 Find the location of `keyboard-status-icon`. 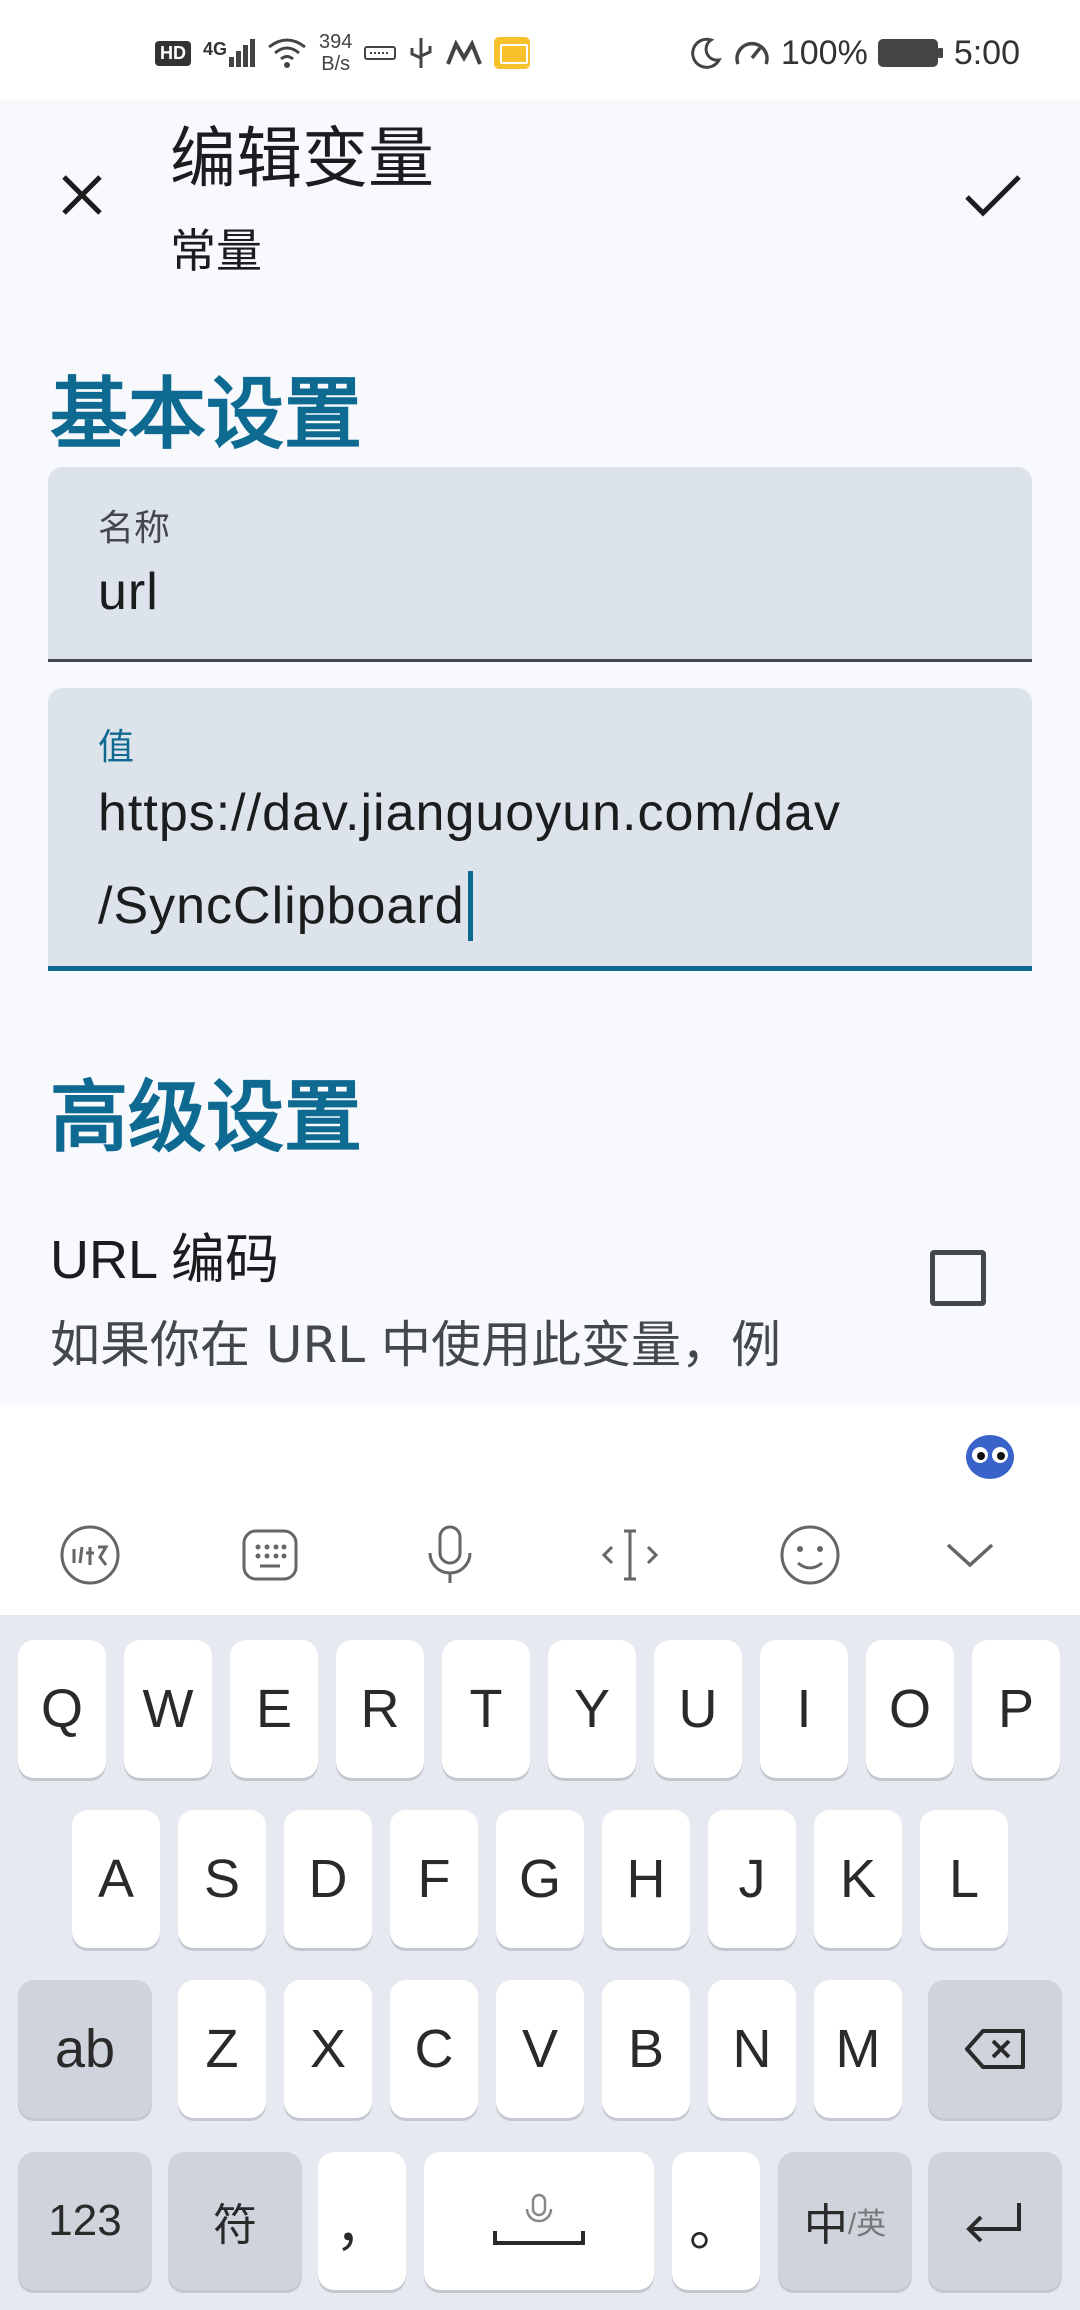

keyboard-status-icon is located at coordinates (380, 53).